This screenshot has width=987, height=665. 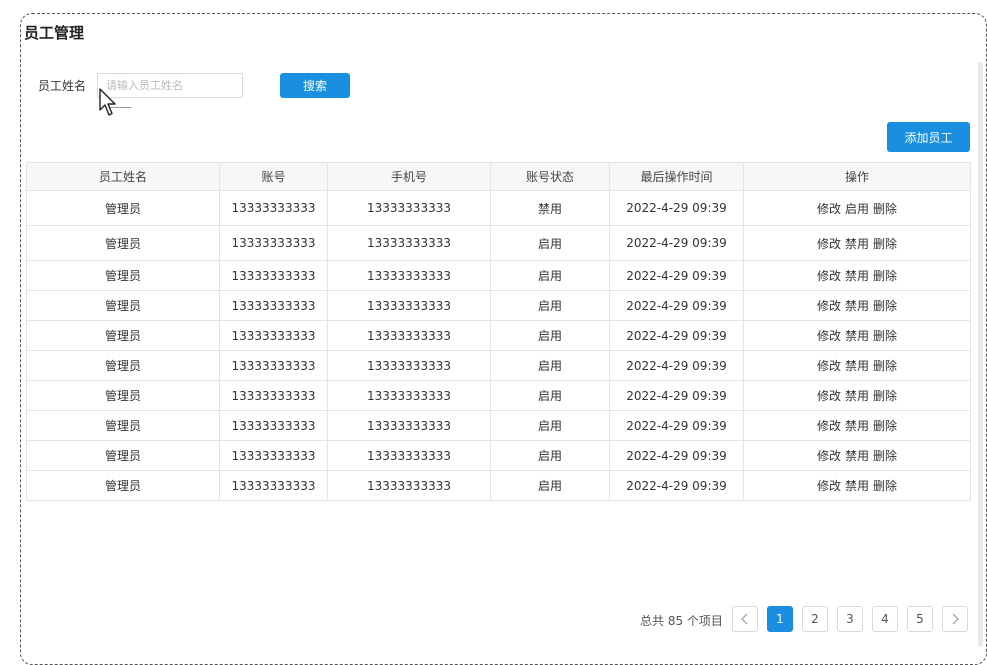 I want to click on mouse-cursor-icon, so click(x=107, y=102).